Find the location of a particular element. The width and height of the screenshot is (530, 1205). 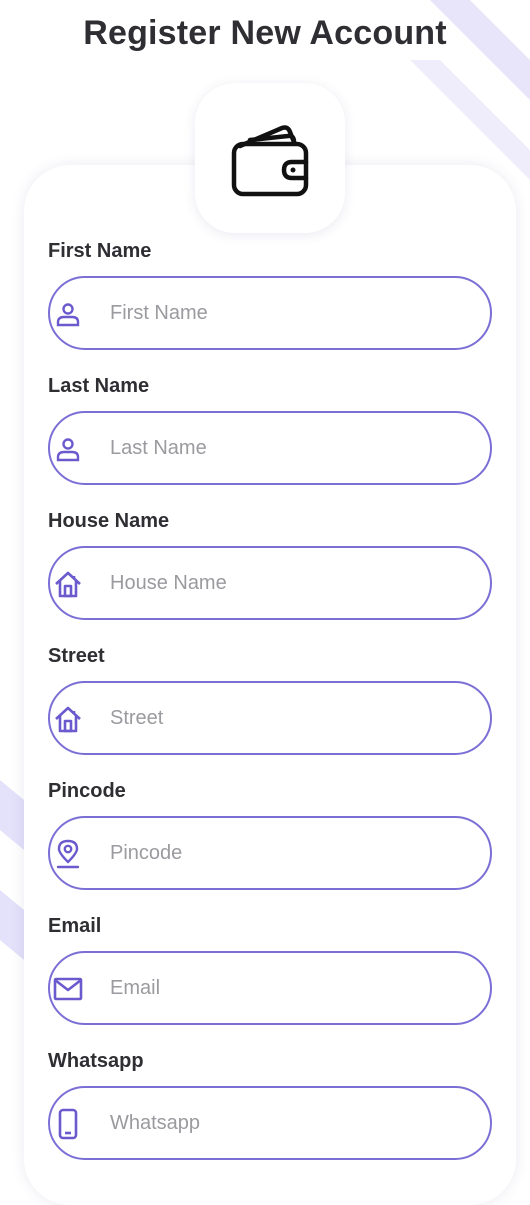

house-name-placeholder: House Name is located at coordinates (168, 583).